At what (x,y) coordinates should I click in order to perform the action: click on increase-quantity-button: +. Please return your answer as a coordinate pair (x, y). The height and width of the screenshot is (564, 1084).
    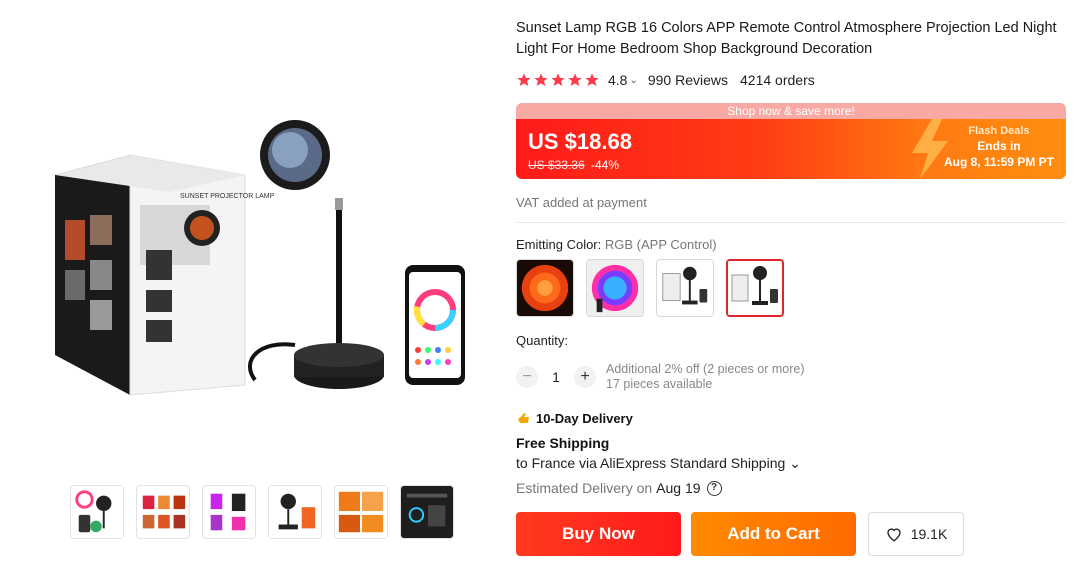
    Looking at the image, I should click on (585, 377).